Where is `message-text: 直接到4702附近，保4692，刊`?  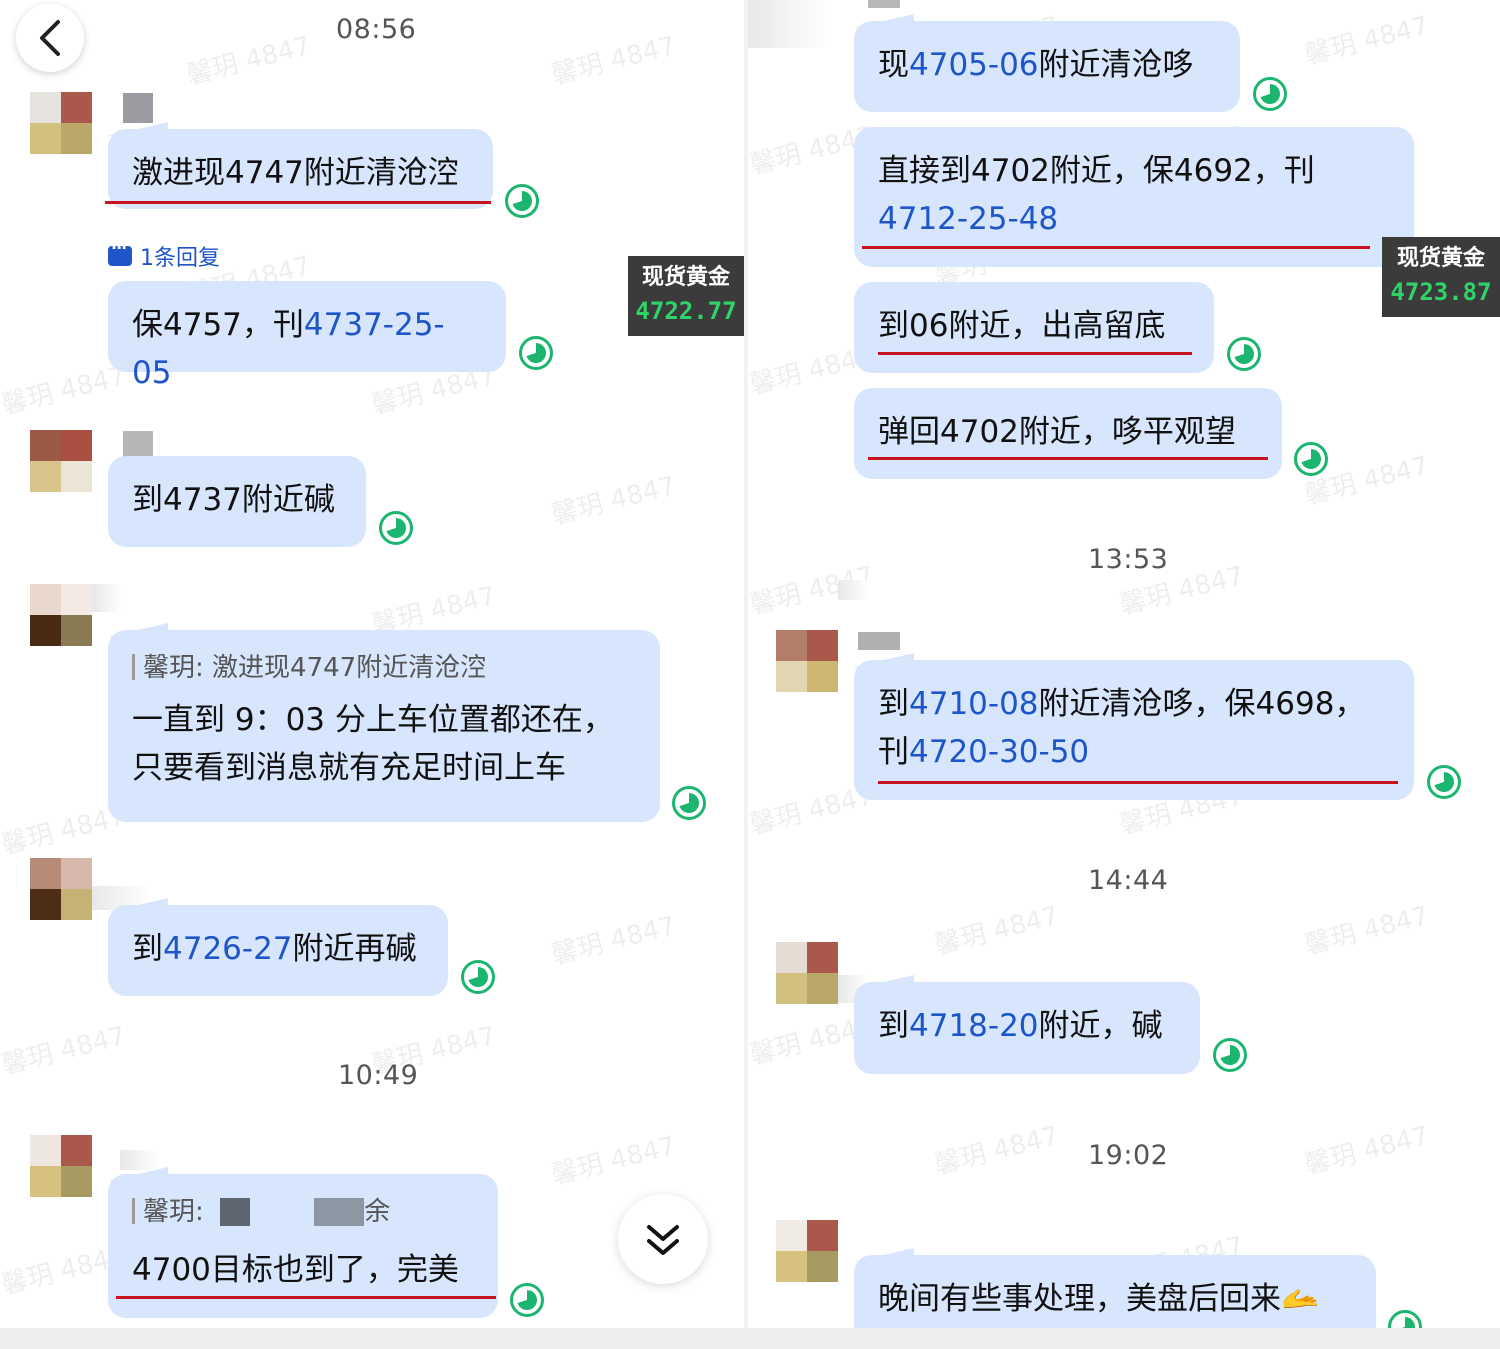 message-text: 直接到4702附近，保4692，刊 is located at coordinates (1096, 171).